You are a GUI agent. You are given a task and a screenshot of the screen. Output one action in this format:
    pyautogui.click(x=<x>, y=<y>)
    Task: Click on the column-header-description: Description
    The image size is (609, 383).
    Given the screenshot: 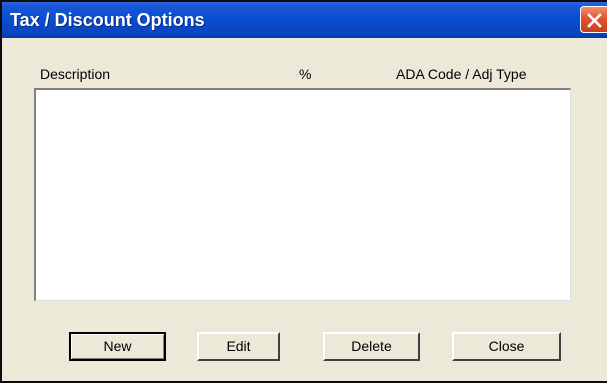 What is the action you would take?
    pyautogui.click(x=75, y=74)
    